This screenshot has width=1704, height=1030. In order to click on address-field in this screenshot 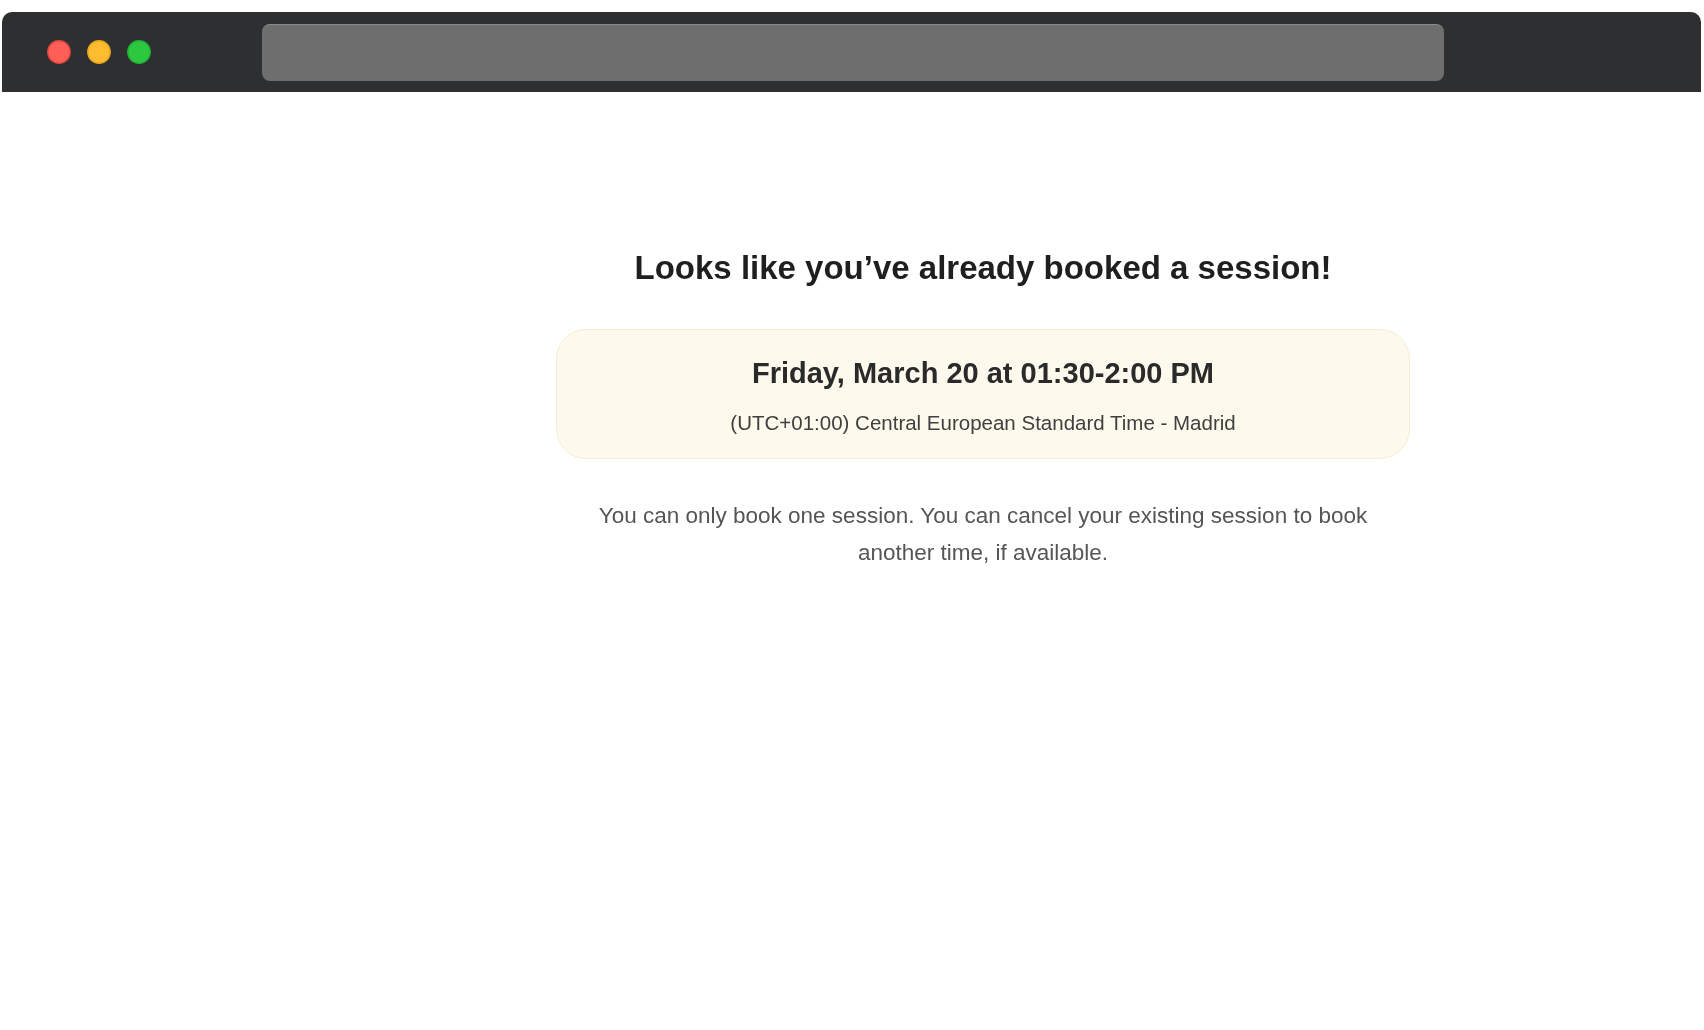, I will do `click(853, 52)`.